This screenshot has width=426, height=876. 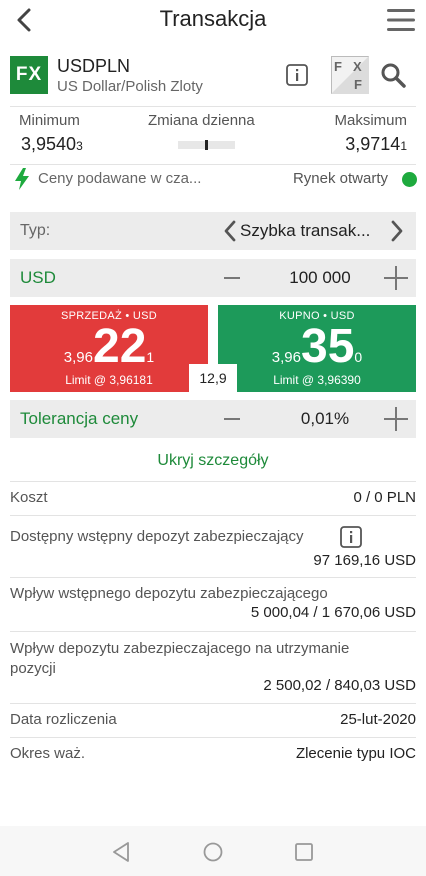 I want to click on tolerance-decrease-button, so click(x=233, y=419).